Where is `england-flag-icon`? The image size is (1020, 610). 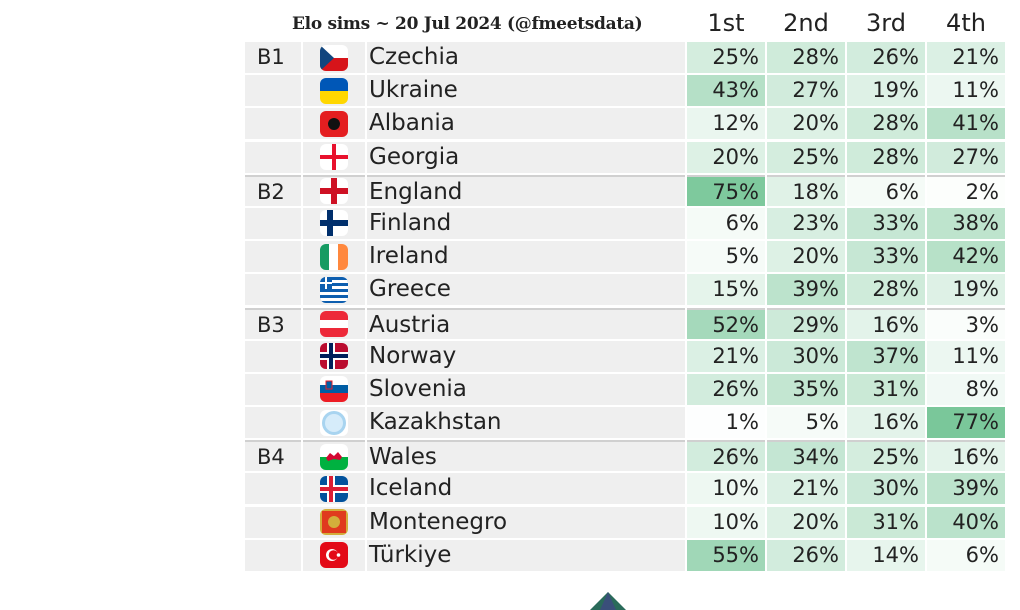 england-flag-icon is located at coordinates (334, 191).